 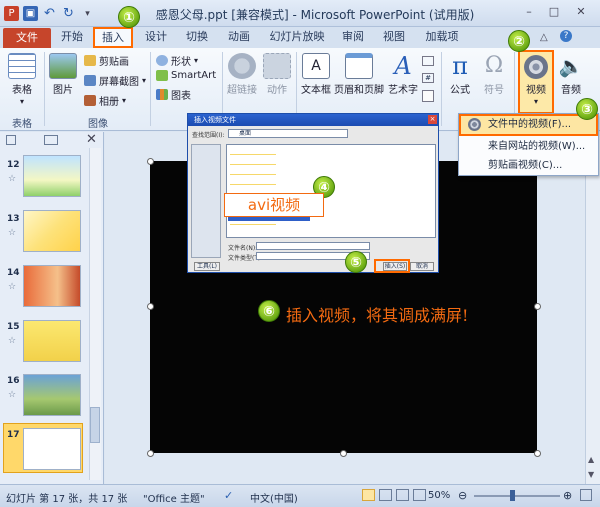 I want to click on close-button: ✕, so click(x=581, y=13).